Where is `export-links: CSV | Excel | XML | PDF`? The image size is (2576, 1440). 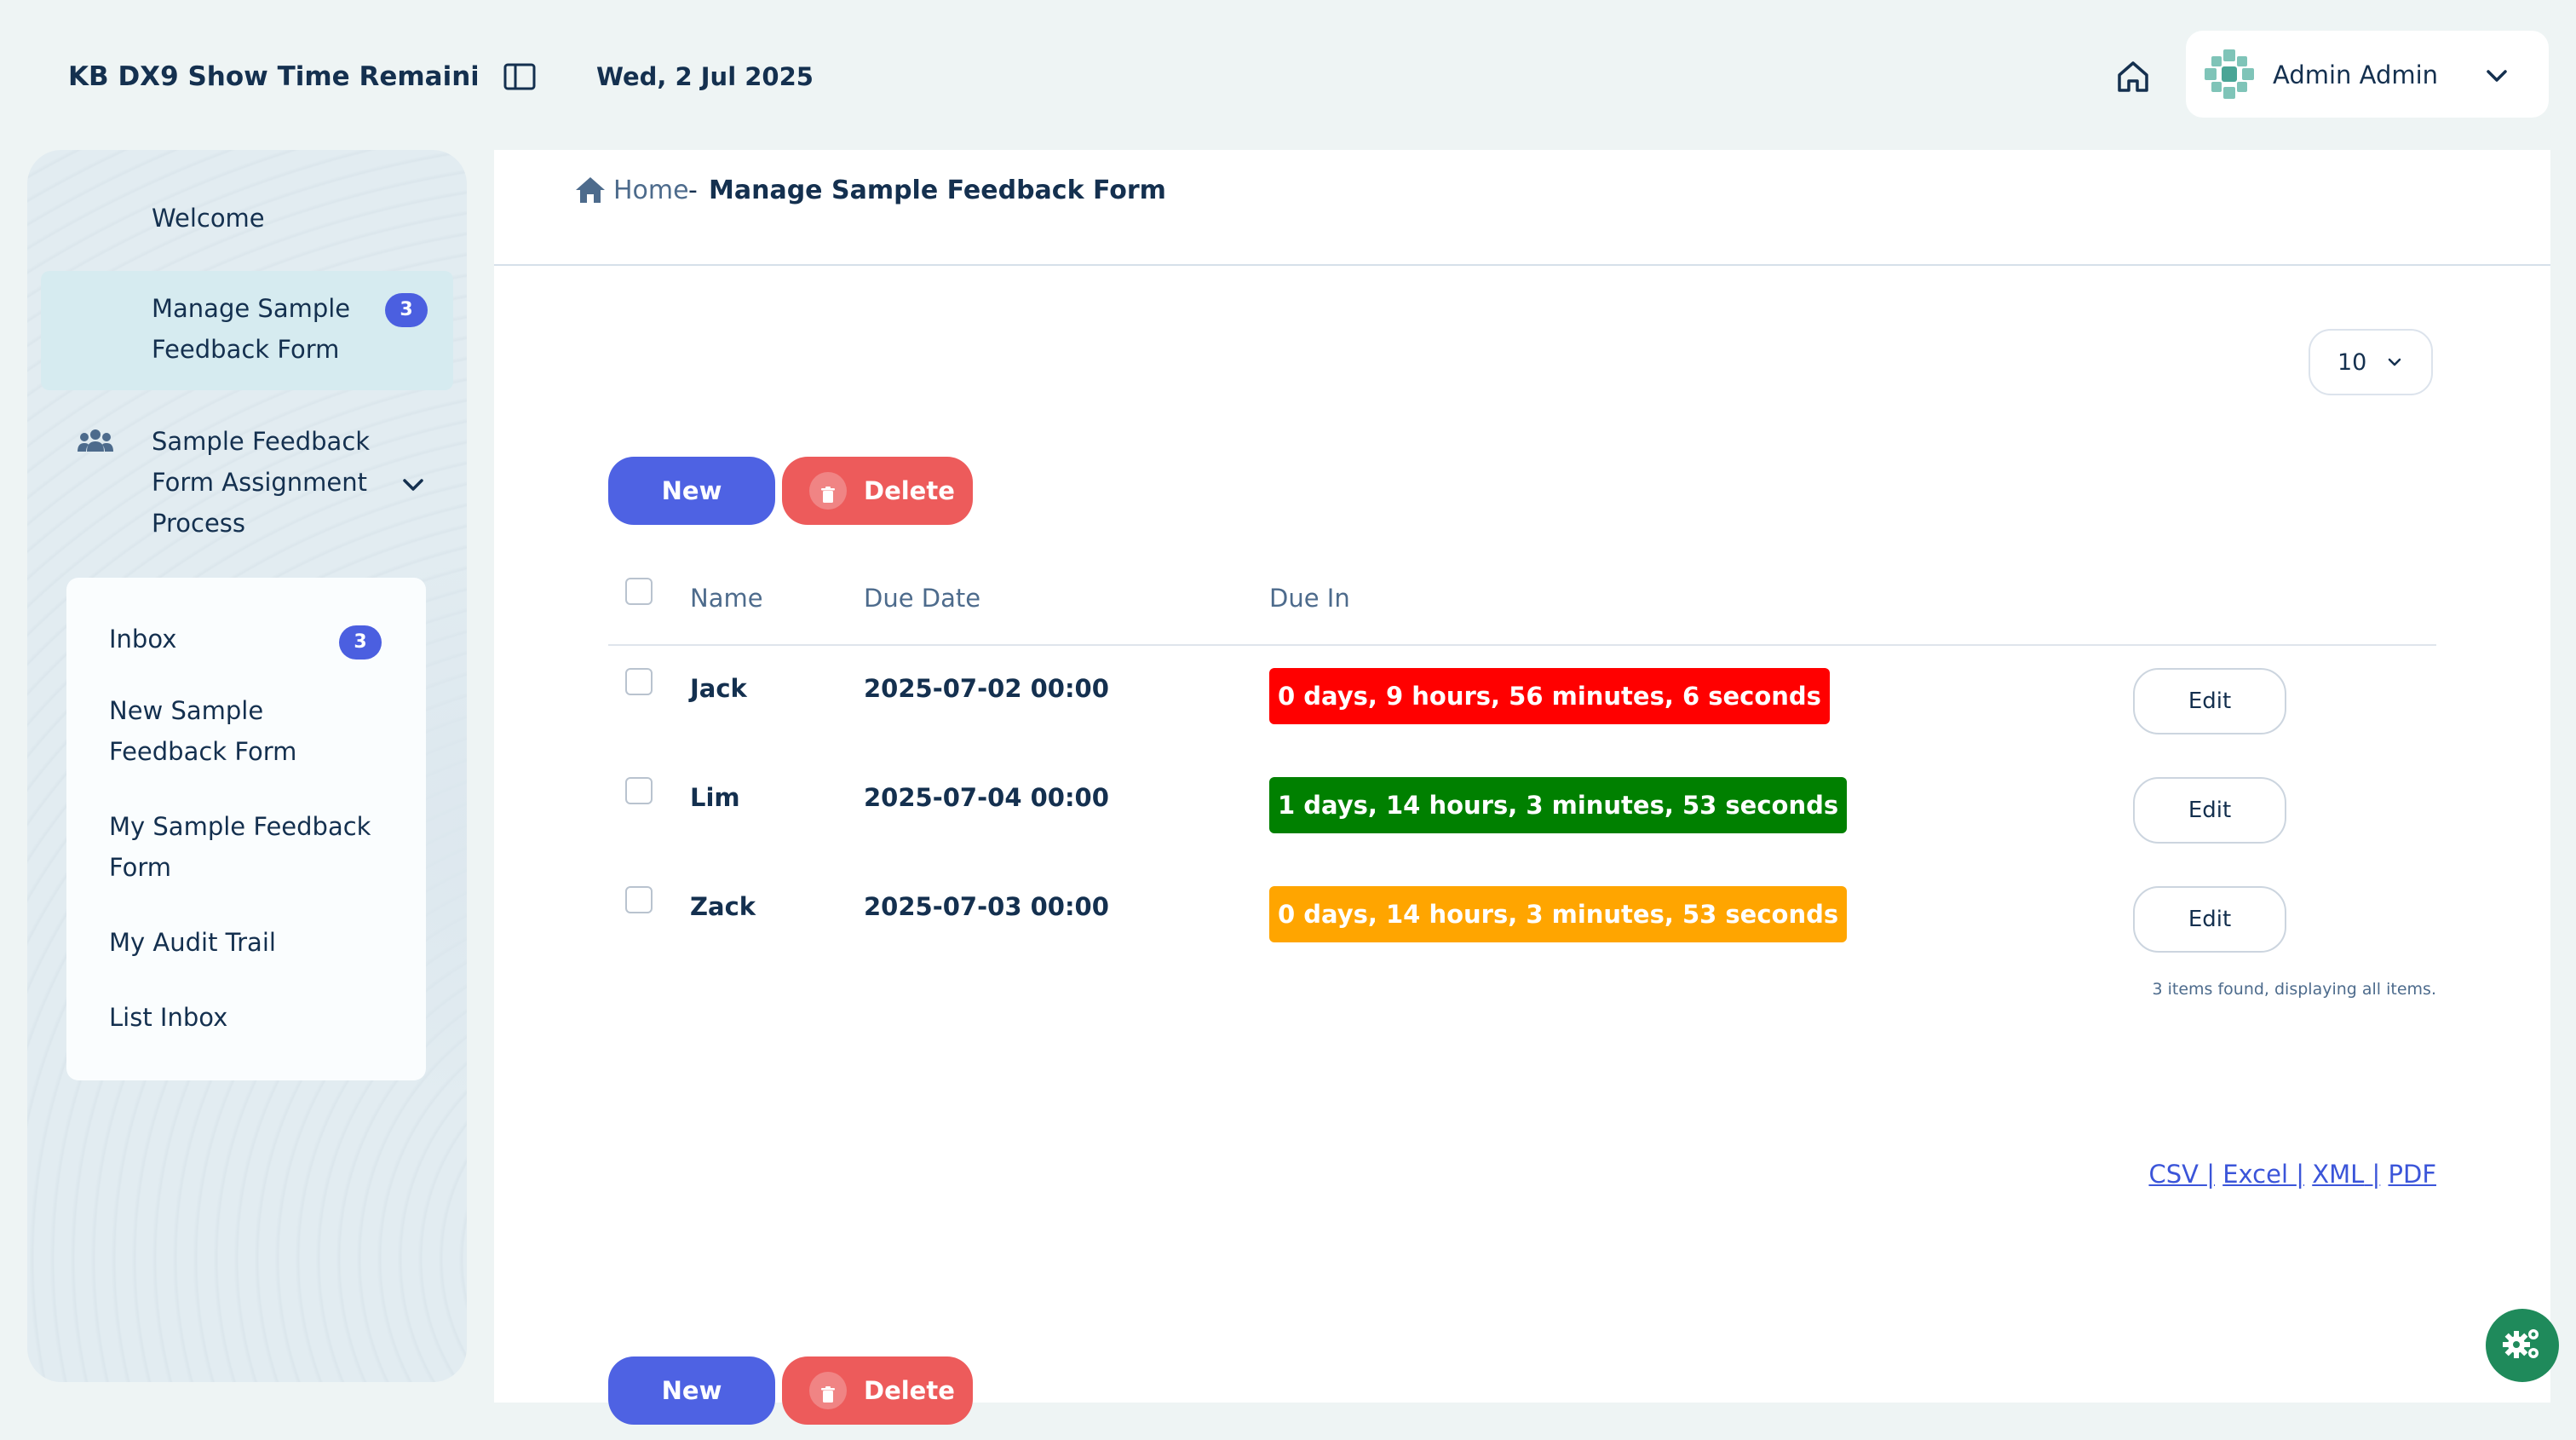 export-links: CSV | Excel | XML | PDF is located at coordinates (2240, 1174).